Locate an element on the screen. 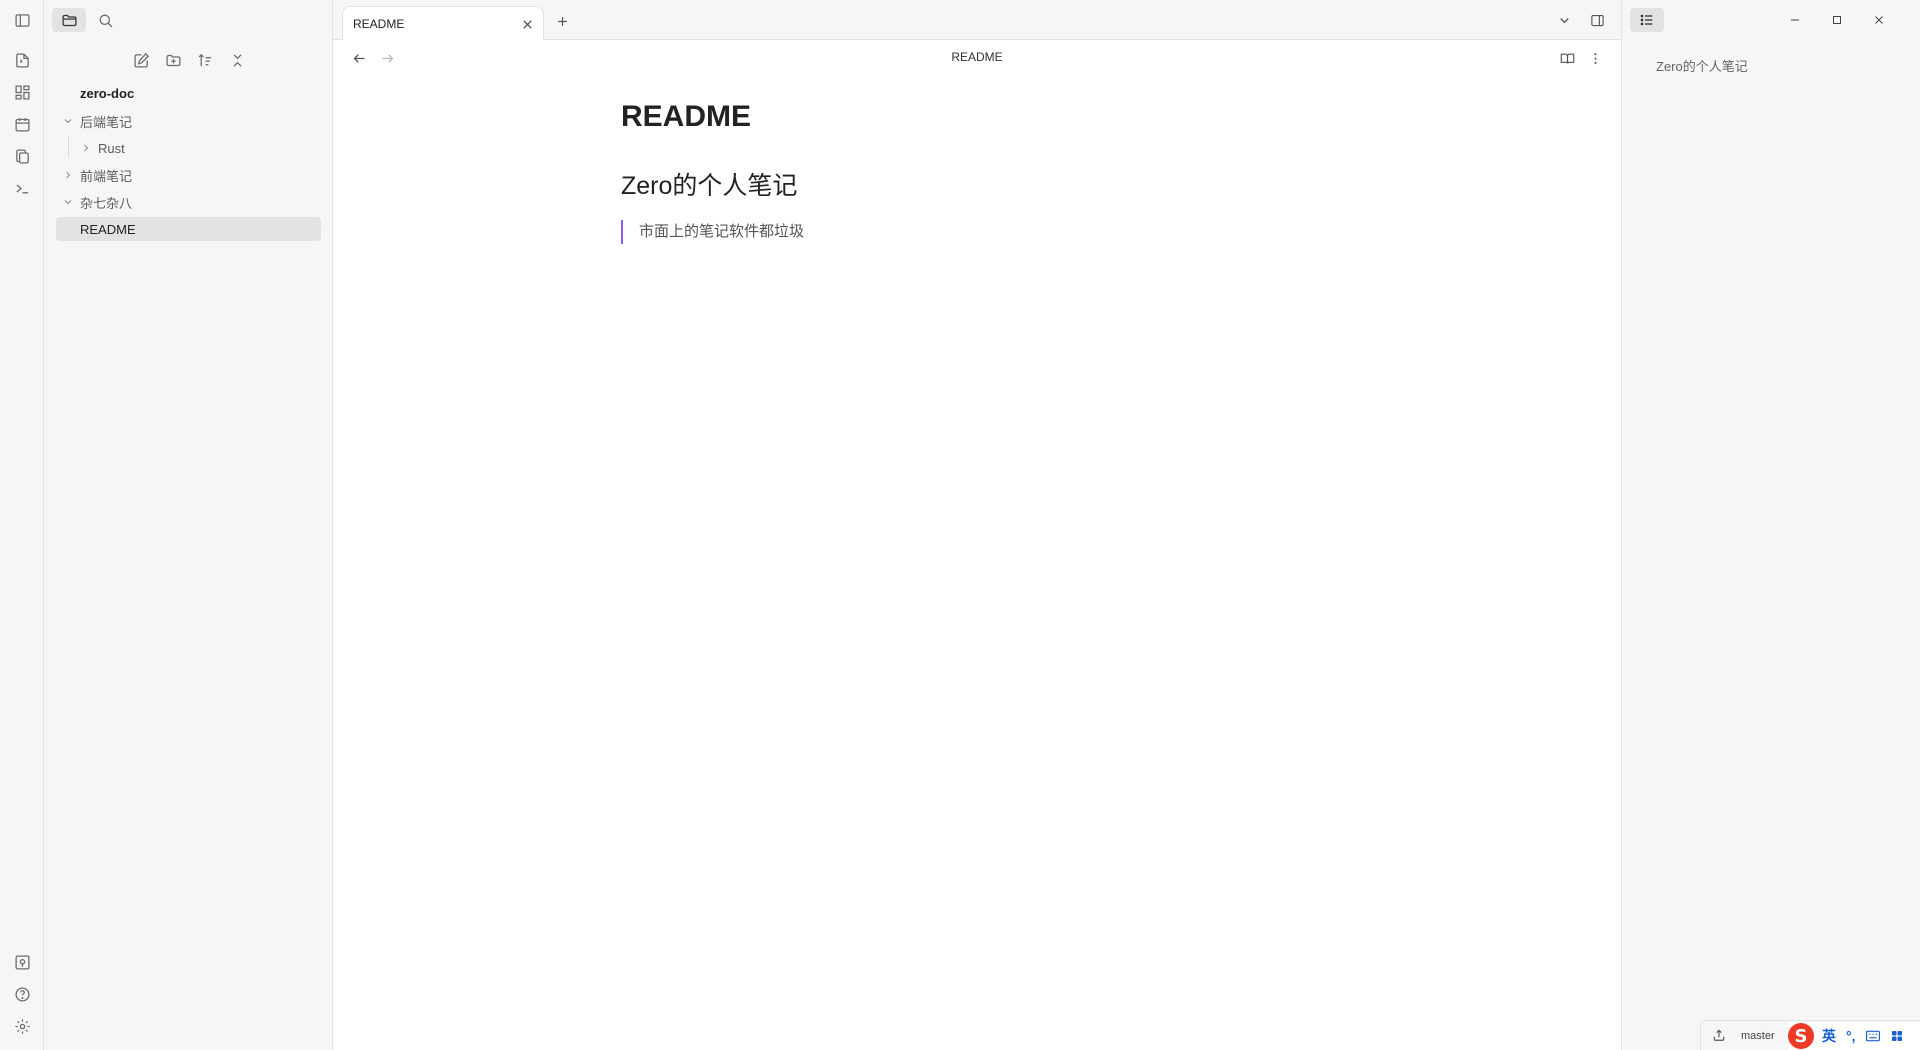 This screenshot has height=1050, width=1920. blockquote: 市面上的笔记软件都垃圾 is located at coordinates (981, 232).